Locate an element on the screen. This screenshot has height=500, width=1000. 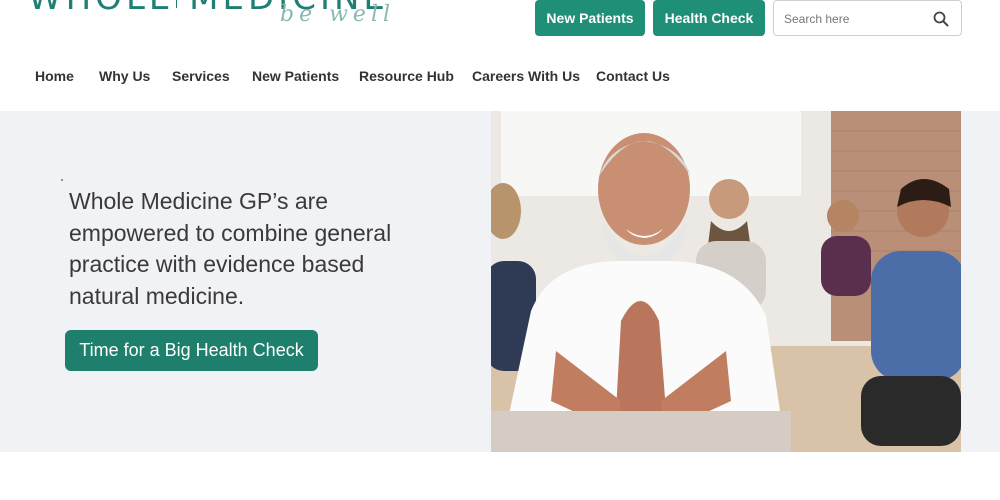
nav-item-services: Services is located at coordinates (201, 76).